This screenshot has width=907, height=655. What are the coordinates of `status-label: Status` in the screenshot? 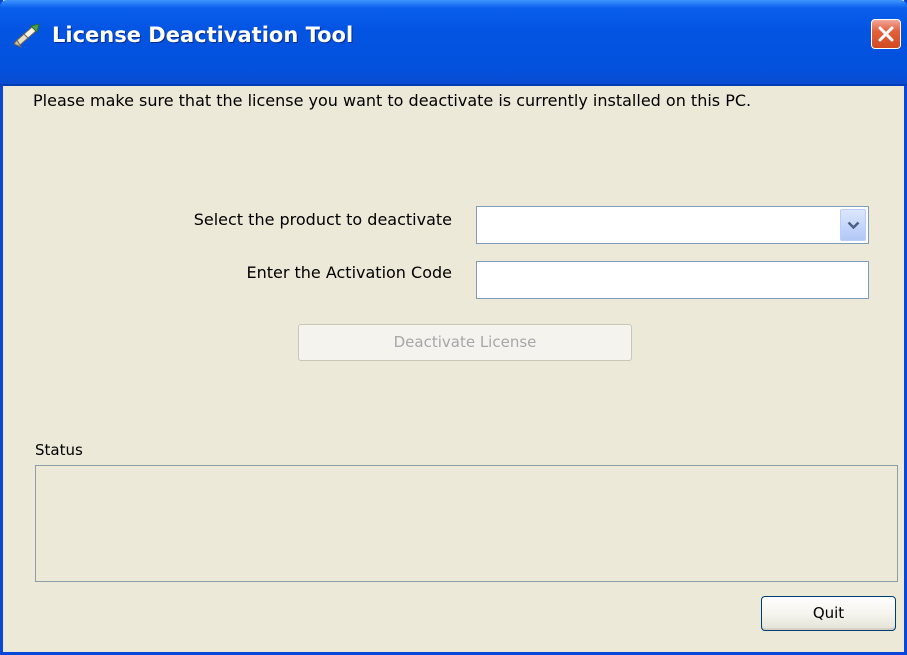 It's located at (59, 450).